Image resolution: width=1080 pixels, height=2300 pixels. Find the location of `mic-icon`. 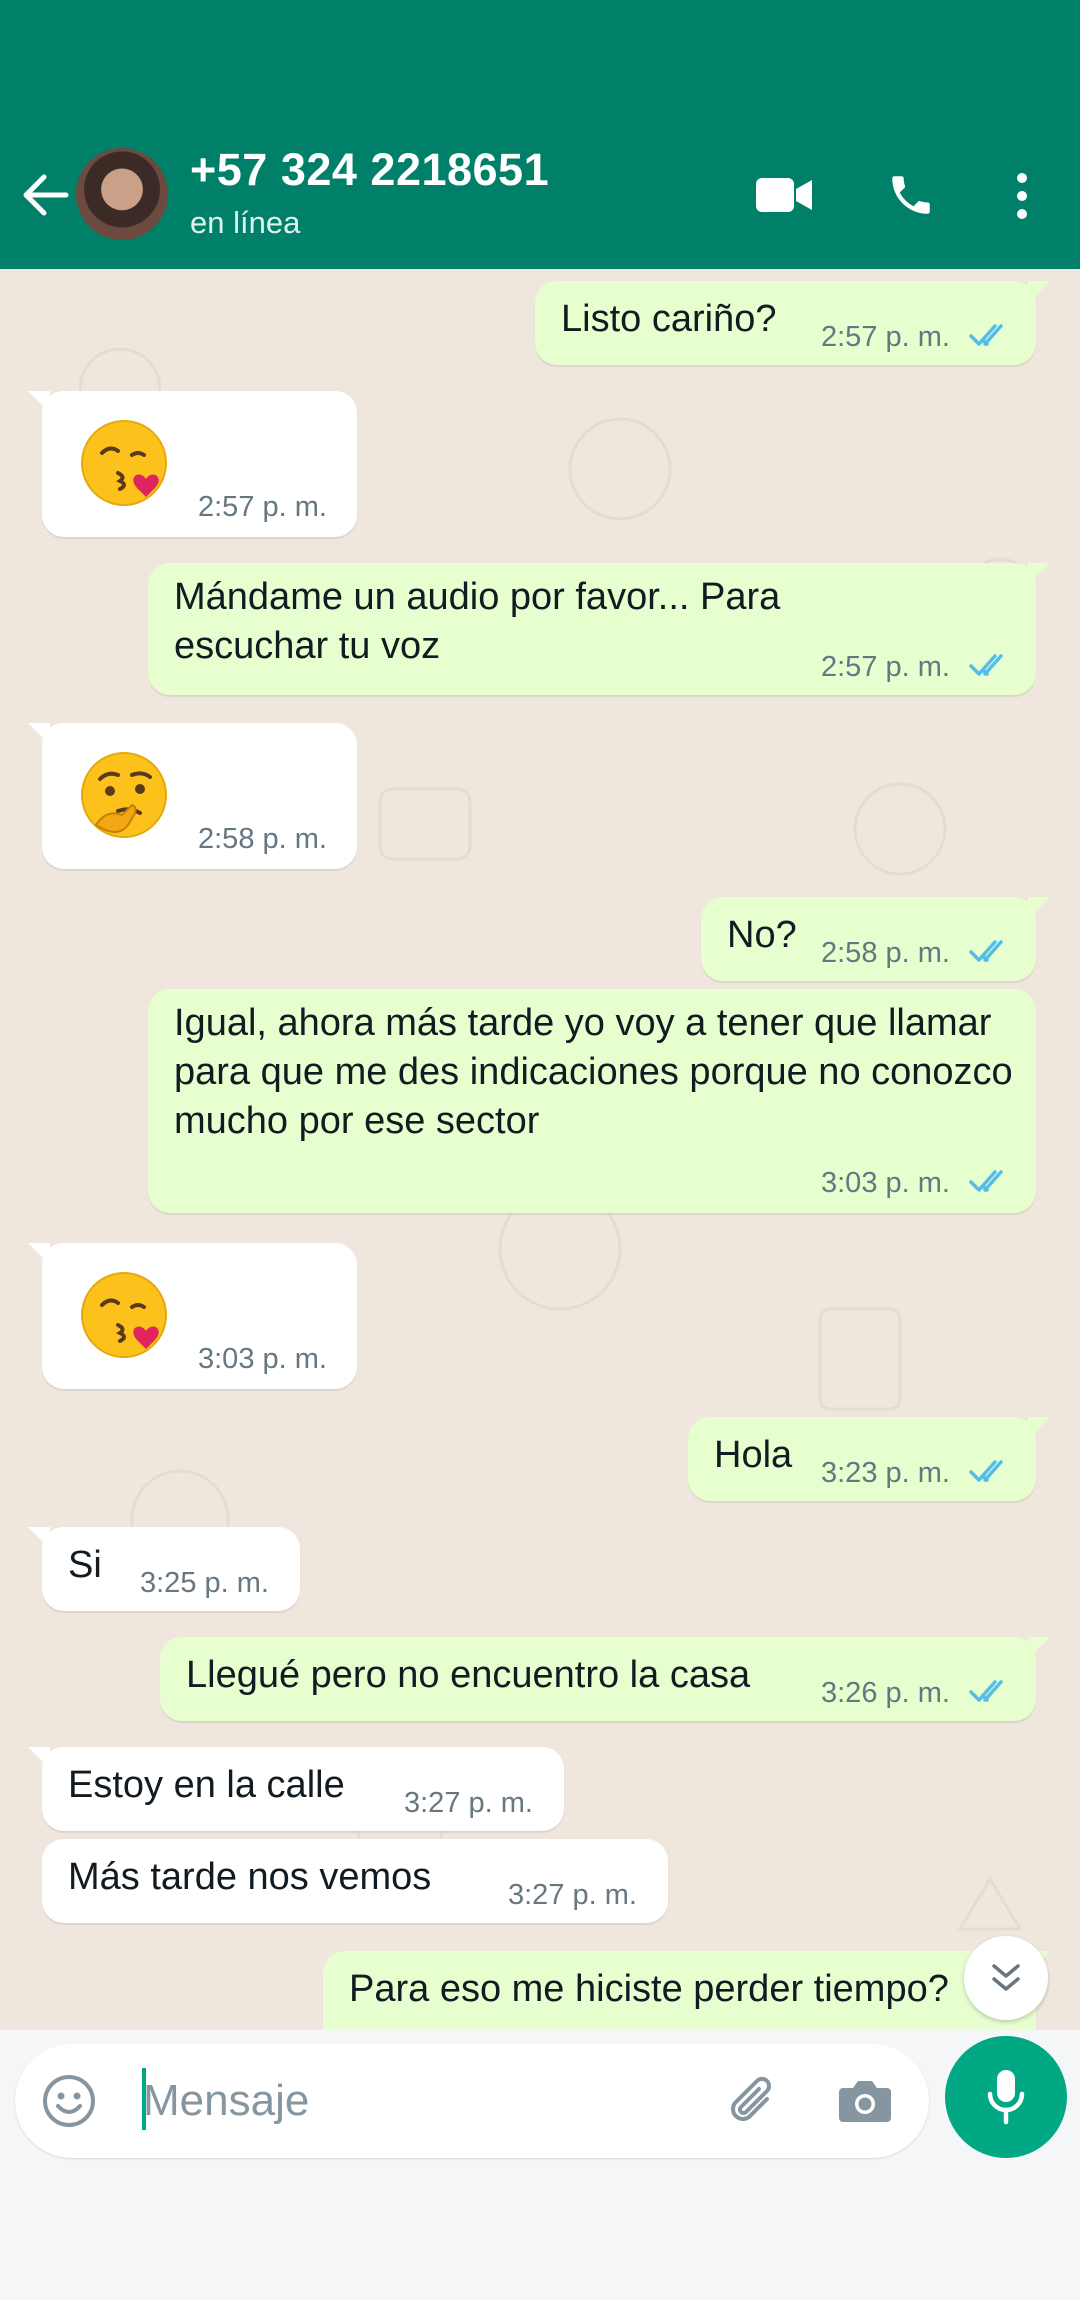

mic-icon is located at coordinates (1006, 2097).